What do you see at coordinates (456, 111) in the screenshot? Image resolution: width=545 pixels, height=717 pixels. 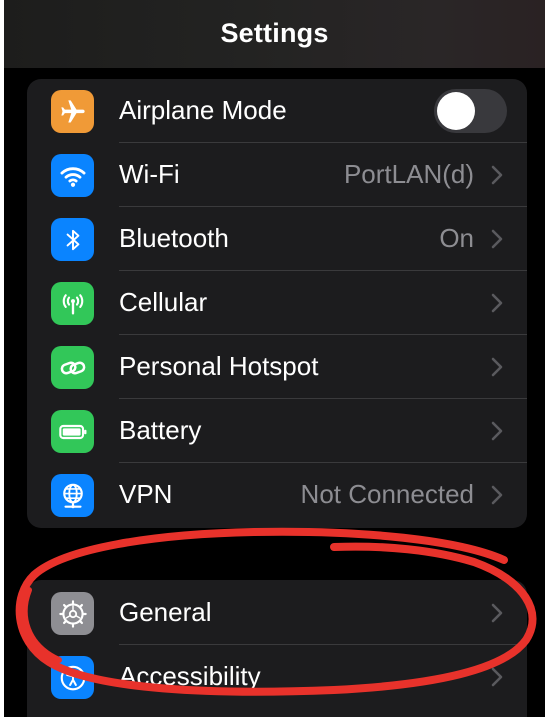 I see `toggle-knob` at bounding box center [456, 111].